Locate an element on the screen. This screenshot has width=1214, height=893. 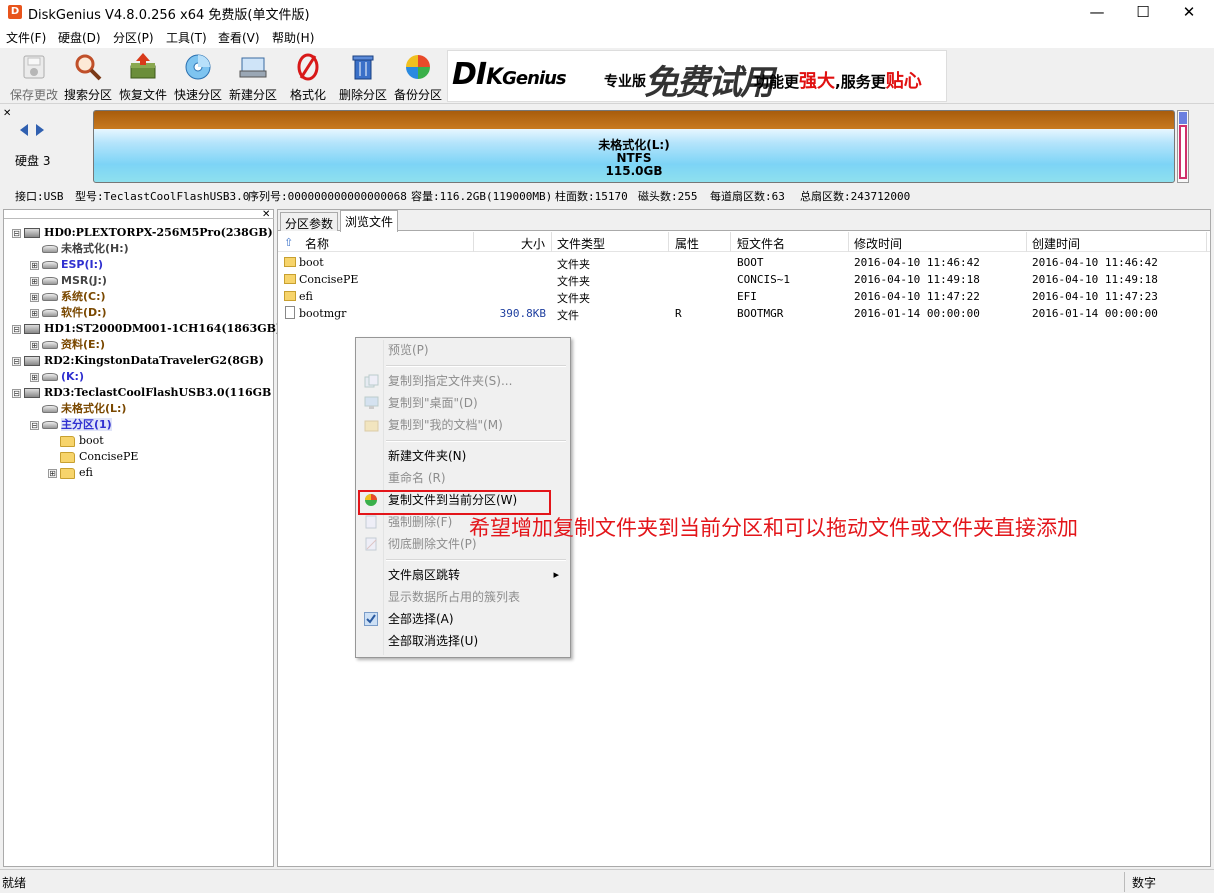
tree-disk-node: ⊟ RD2:KingstonDataTravelerG2(8GB) is located at coordinates (138, 361).